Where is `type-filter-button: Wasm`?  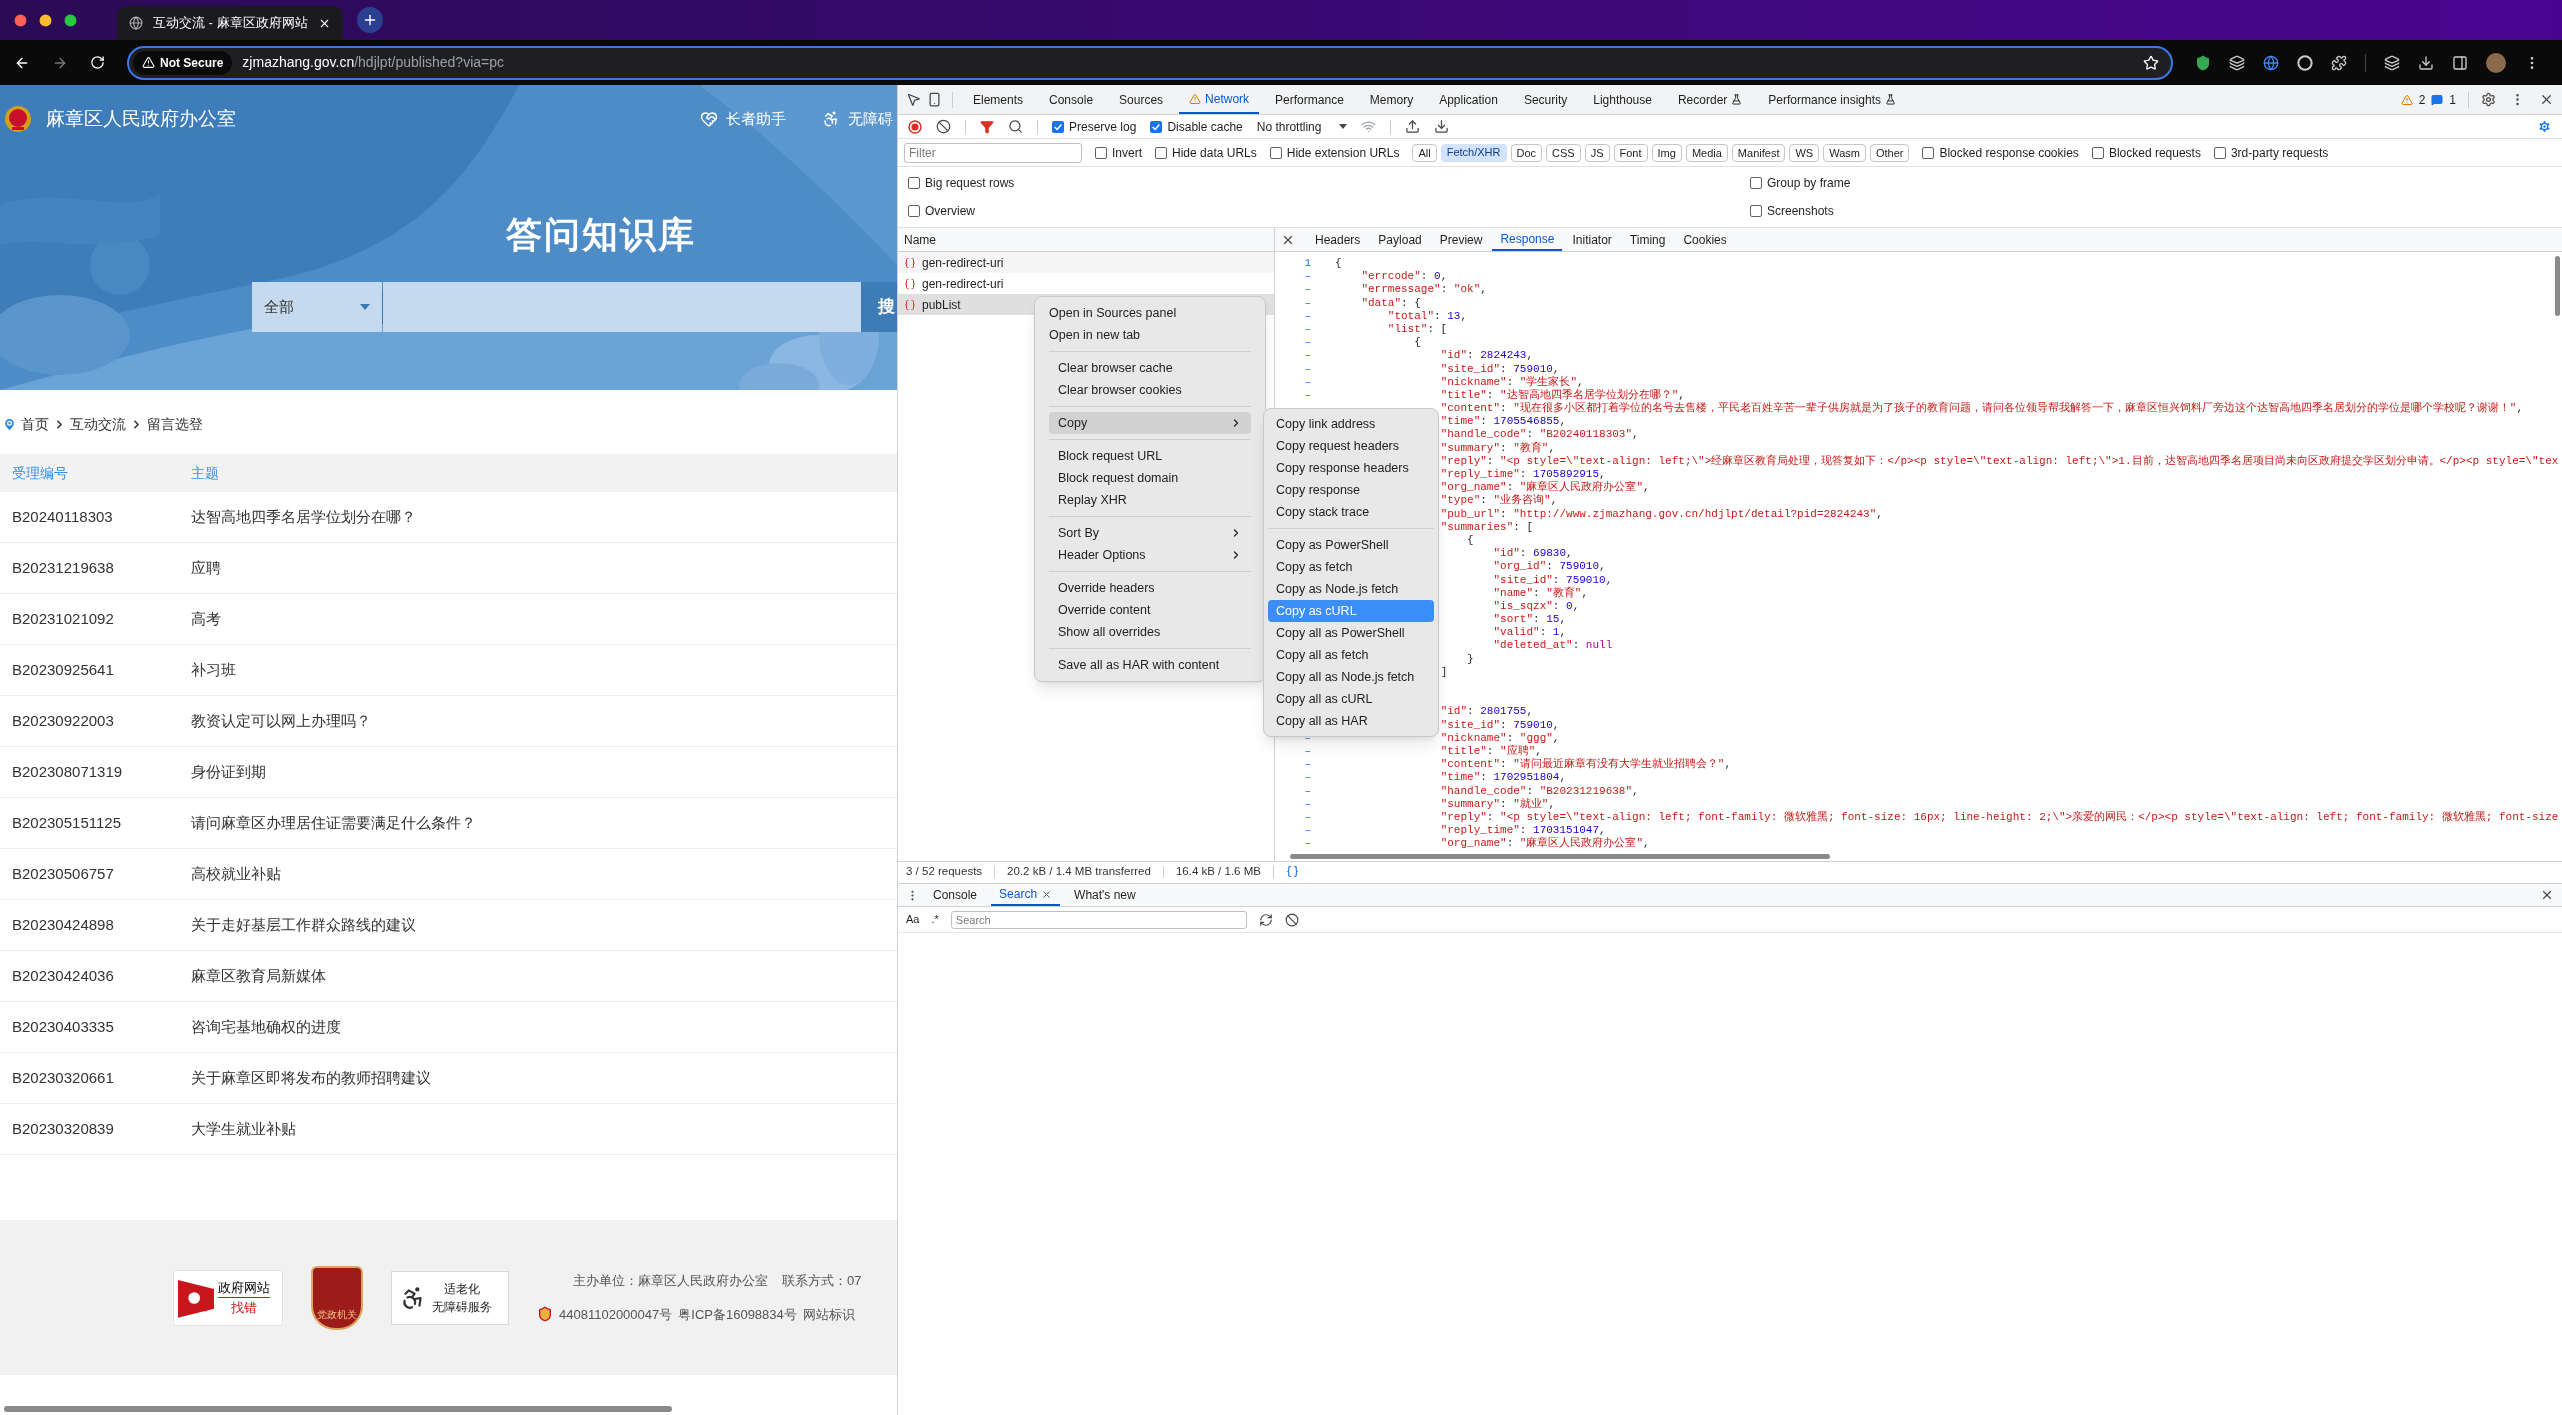
type-filter-button: Wasm is located at coordinates (1844, 152).